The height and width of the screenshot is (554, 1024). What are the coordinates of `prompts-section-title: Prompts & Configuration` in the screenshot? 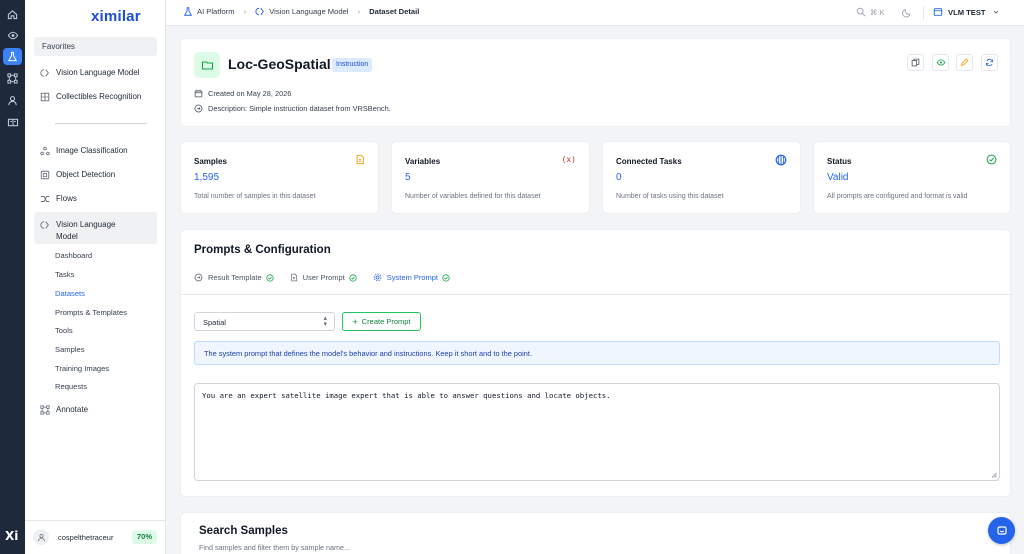 It's located at (262, 250).